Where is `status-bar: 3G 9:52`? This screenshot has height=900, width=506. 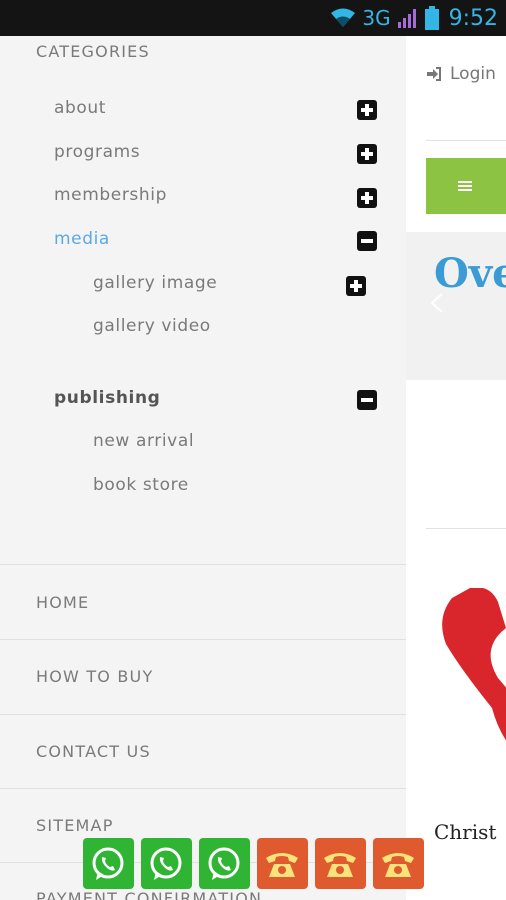 status-bar: 3G 9:52 is located at coordinates (253, 18).